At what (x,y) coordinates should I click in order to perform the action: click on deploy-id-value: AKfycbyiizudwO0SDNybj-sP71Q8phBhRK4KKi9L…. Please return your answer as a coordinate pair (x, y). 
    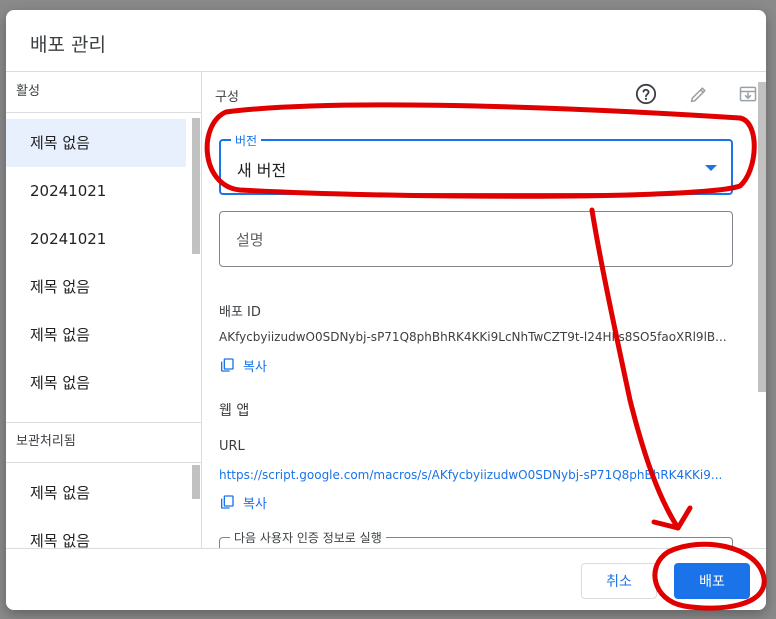
    Looking at the image, I should click on (473, 337).